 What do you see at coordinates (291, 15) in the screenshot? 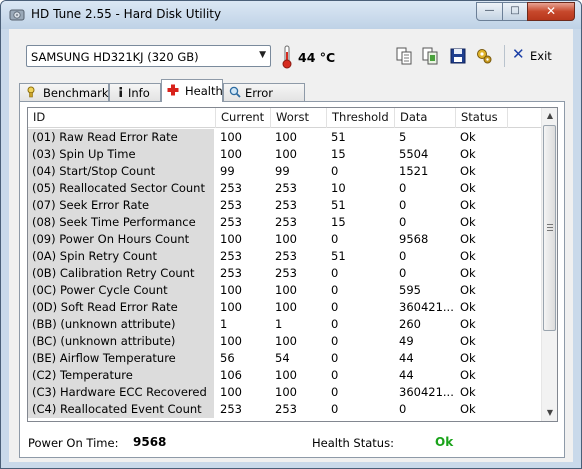
I see `title-bar: HD Tune 2.55 - Hard Disk Utility — □ ✕` at bounding box center [291, 15].